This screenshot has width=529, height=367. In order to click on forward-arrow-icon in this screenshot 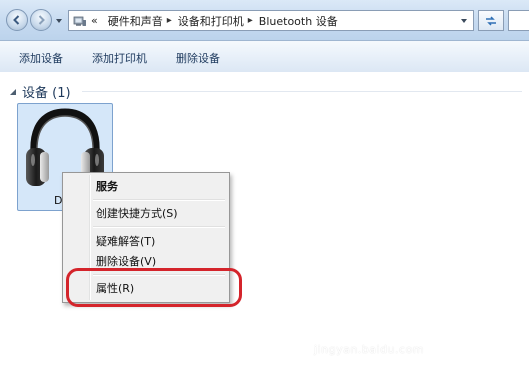, I will do `click(41, 20)`.